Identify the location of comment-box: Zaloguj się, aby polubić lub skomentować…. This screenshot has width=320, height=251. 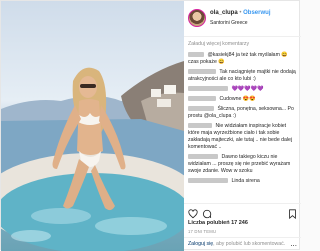
(242, 244).